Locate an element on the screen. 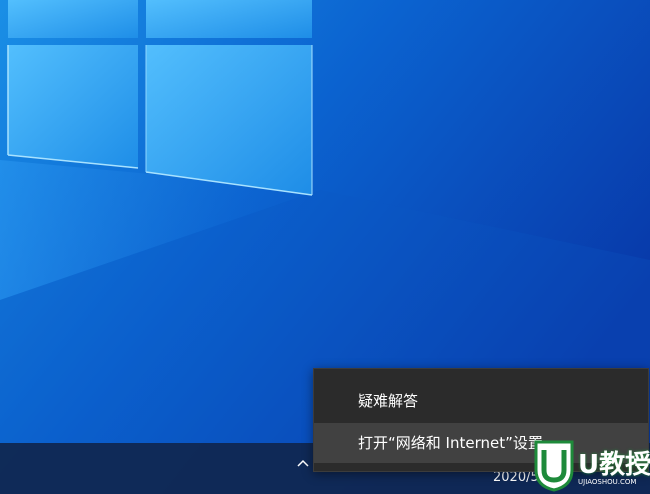 This screenshot has width=650, height=494. menu-item-troubleshoot: 疑难解答 is located at coordinates (481, 401).